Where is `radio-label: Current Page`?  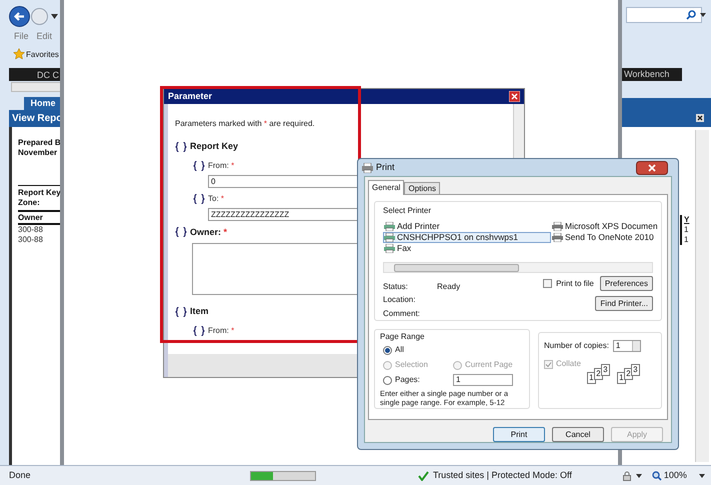 radio-label: Current Page is located at coordinates (489, 365).